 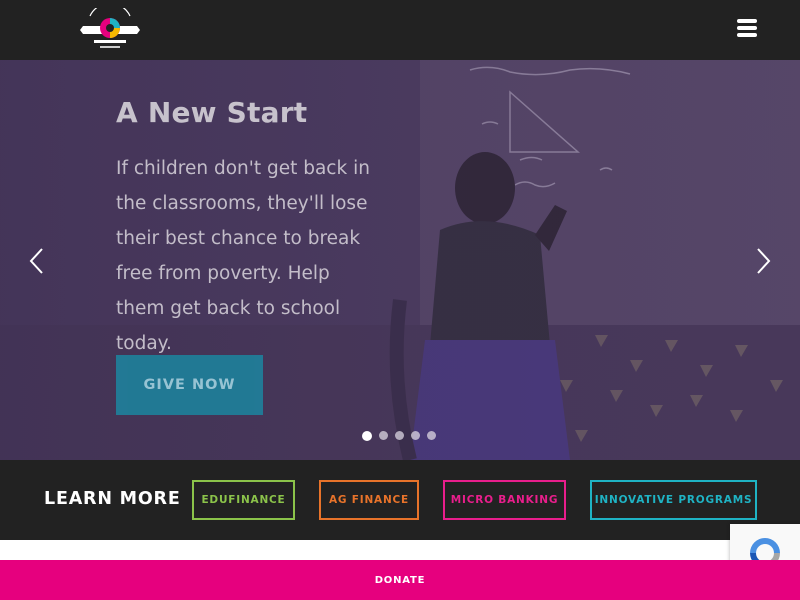 I want to click on innovative-programs-button: INNOVATIVE PROGRAMS, so click(x=673, y=500).